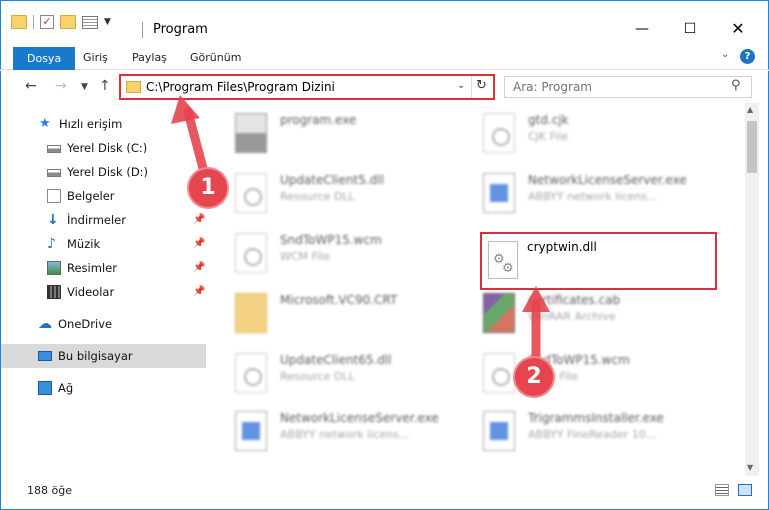 The width and height of the screenshot is (769, 510). What do you see at coordinates (725, 54) in the screenshot?
I see `expand-ribbon-chevron-icon: ⌄` at bounding box center [725, 54].